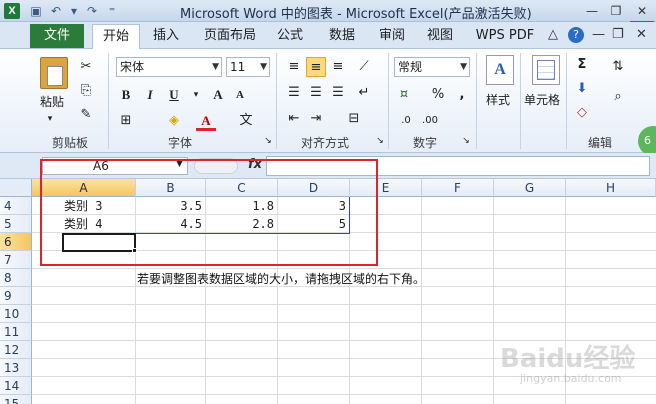  Describe the element at coordinates (16, 332) in the screenshot. I see `row-header-11: 11` at that location.